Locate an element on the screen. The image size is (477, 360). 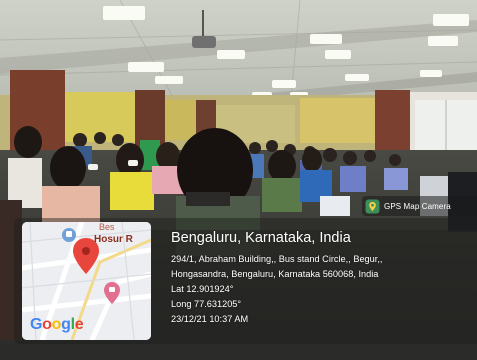
gps-map-camera-label: GPS Map Camera is located at coordinates (417, 206).